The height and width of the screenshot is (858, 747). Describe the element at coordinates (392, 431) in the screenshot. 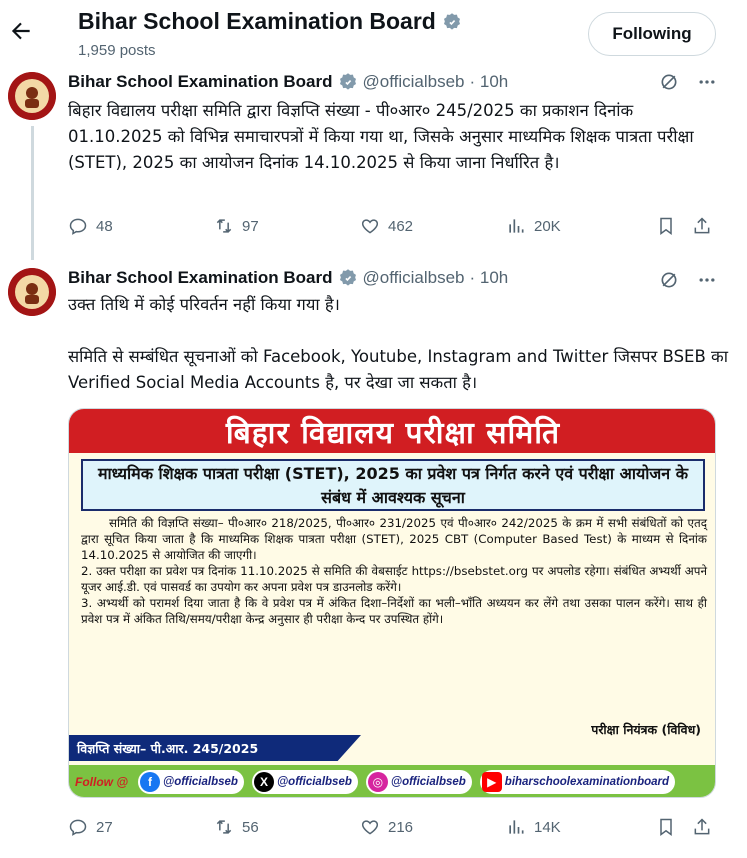

I see `notice-banner: बिहार विद्यालय परीक्षा समिति` at that location.